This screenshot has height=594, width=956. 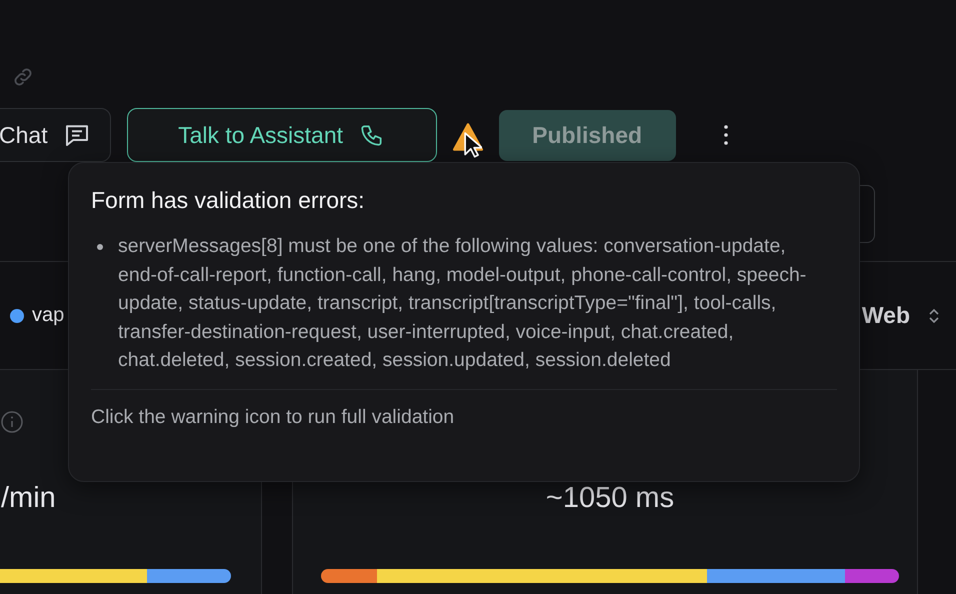 What do you see at coordinates (725, 135) in the screenshot?
I see `more-options-icon` at bounding box center [725, 135].